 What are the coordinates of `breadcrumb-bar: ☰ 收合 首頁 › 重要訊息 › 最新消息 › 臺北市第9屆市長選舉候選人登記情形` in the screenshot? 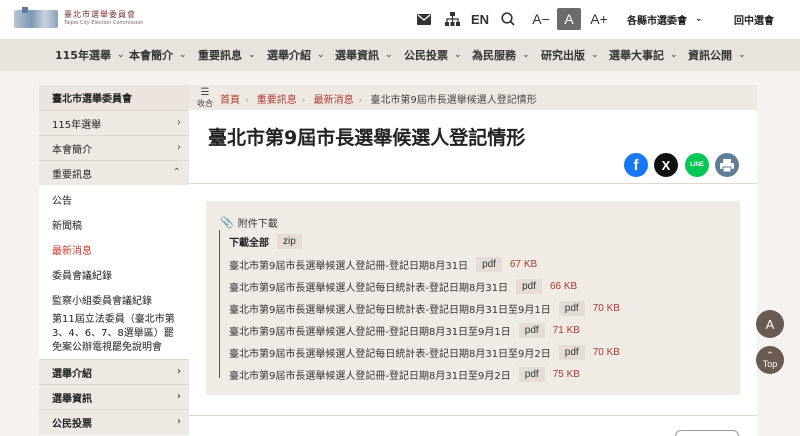 It's located at (473, 97).